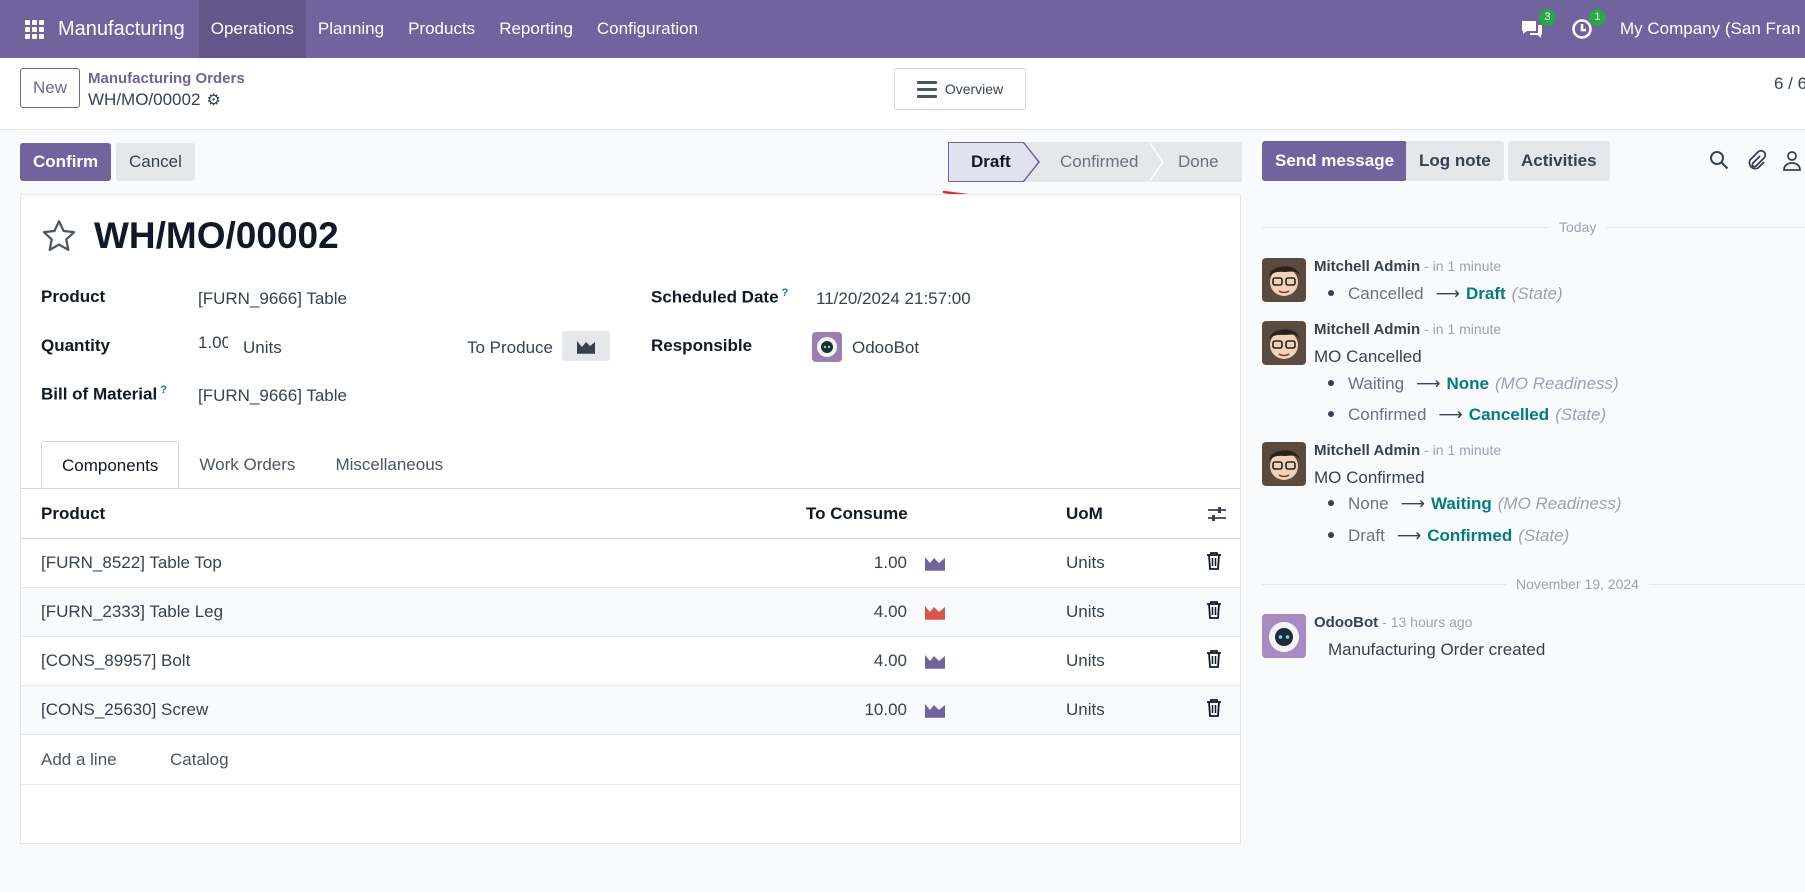  What do you see at coordinates (132, 612) in the screenshot?
I see `row-product: [FURN_2333] Table Leg` at bounding box center [132, 612].